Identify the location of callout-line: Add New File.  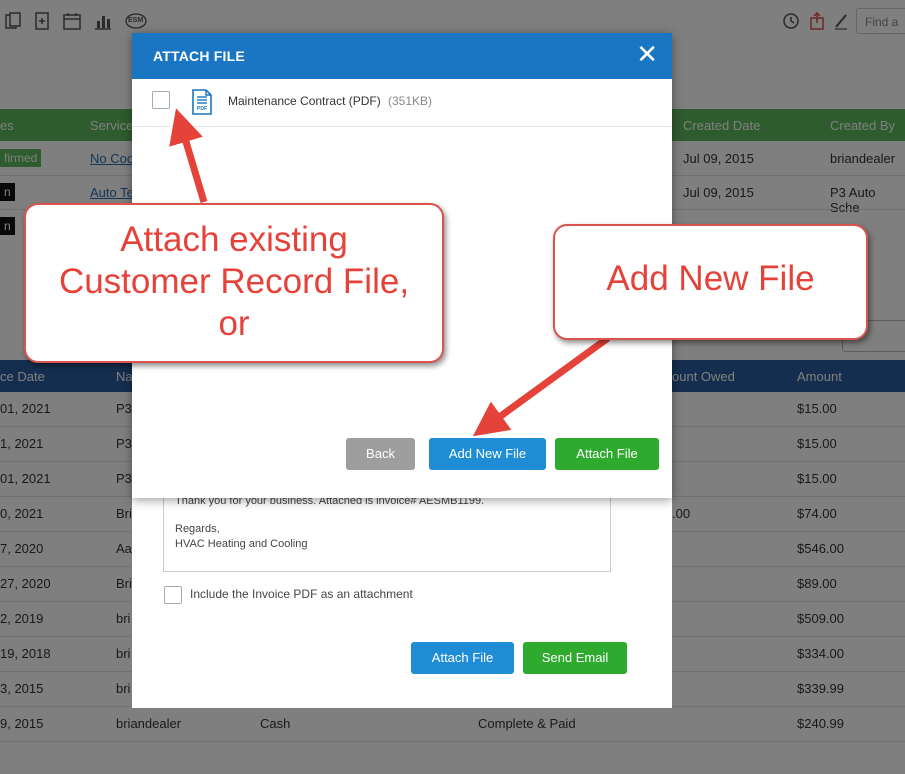
(710, 278).